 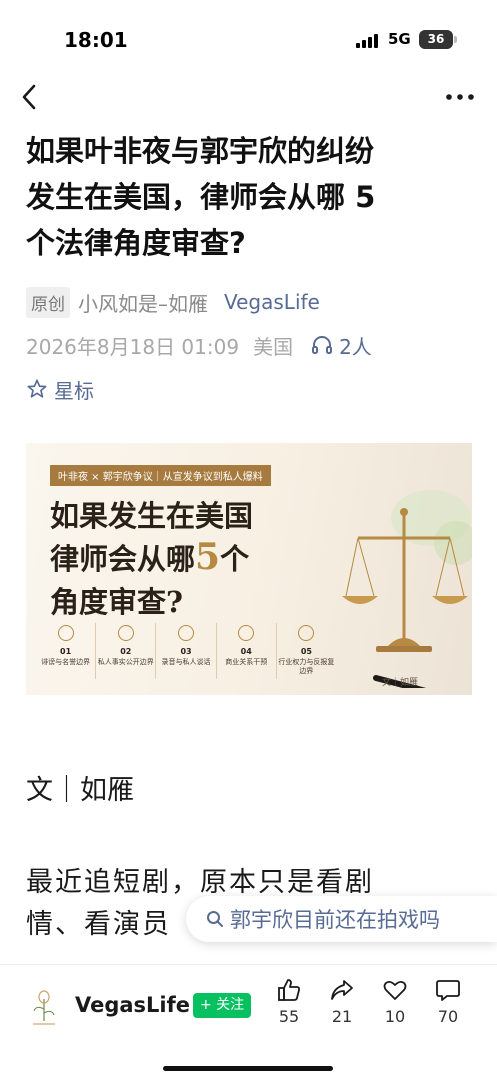 I want to click on share-count: 21, so click(x=342, y=1016).